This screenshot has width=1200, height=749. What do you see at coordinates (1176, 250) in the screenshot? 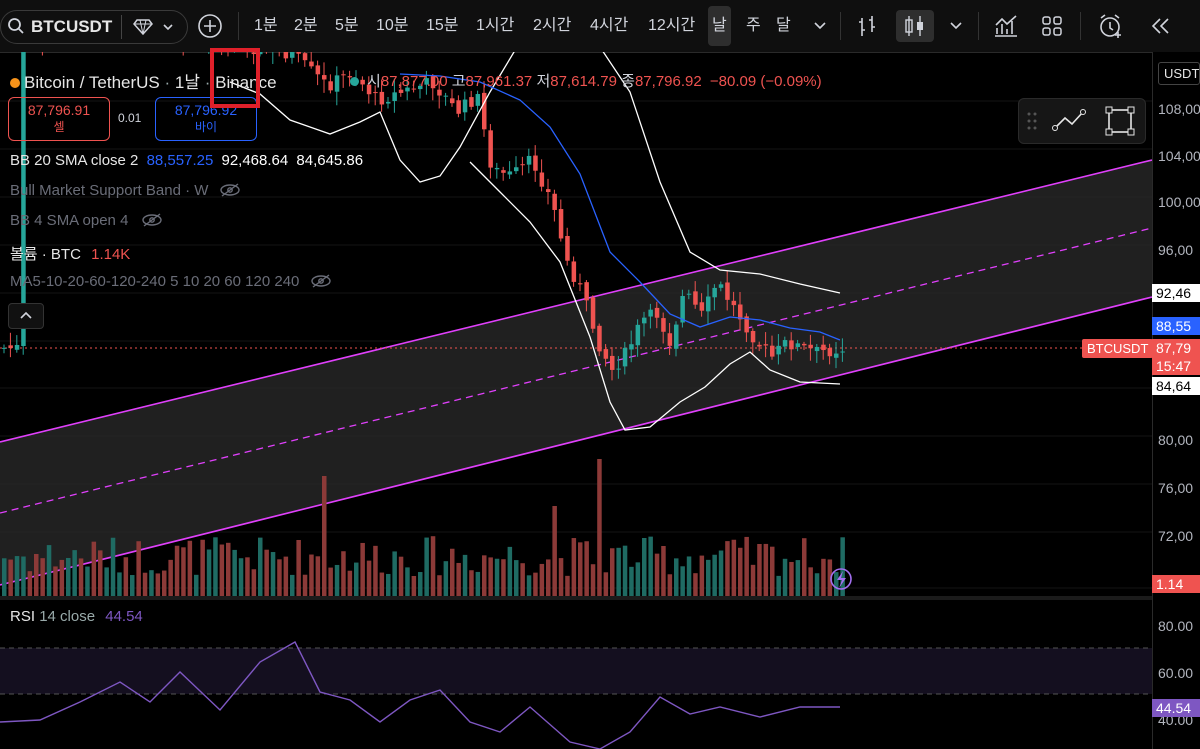
I see `price-tick: 96,00` at bounding box center [1176, 250].